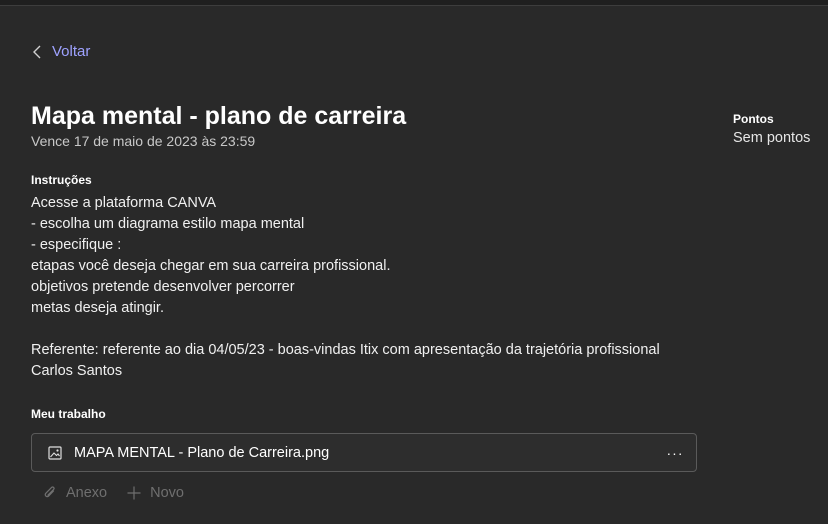 This screenshot has width=828, height=524. What do you see at coordinates (37, 51) in the screenshot?
I see `chevron-left-icon` at bounding box center [37, 51].